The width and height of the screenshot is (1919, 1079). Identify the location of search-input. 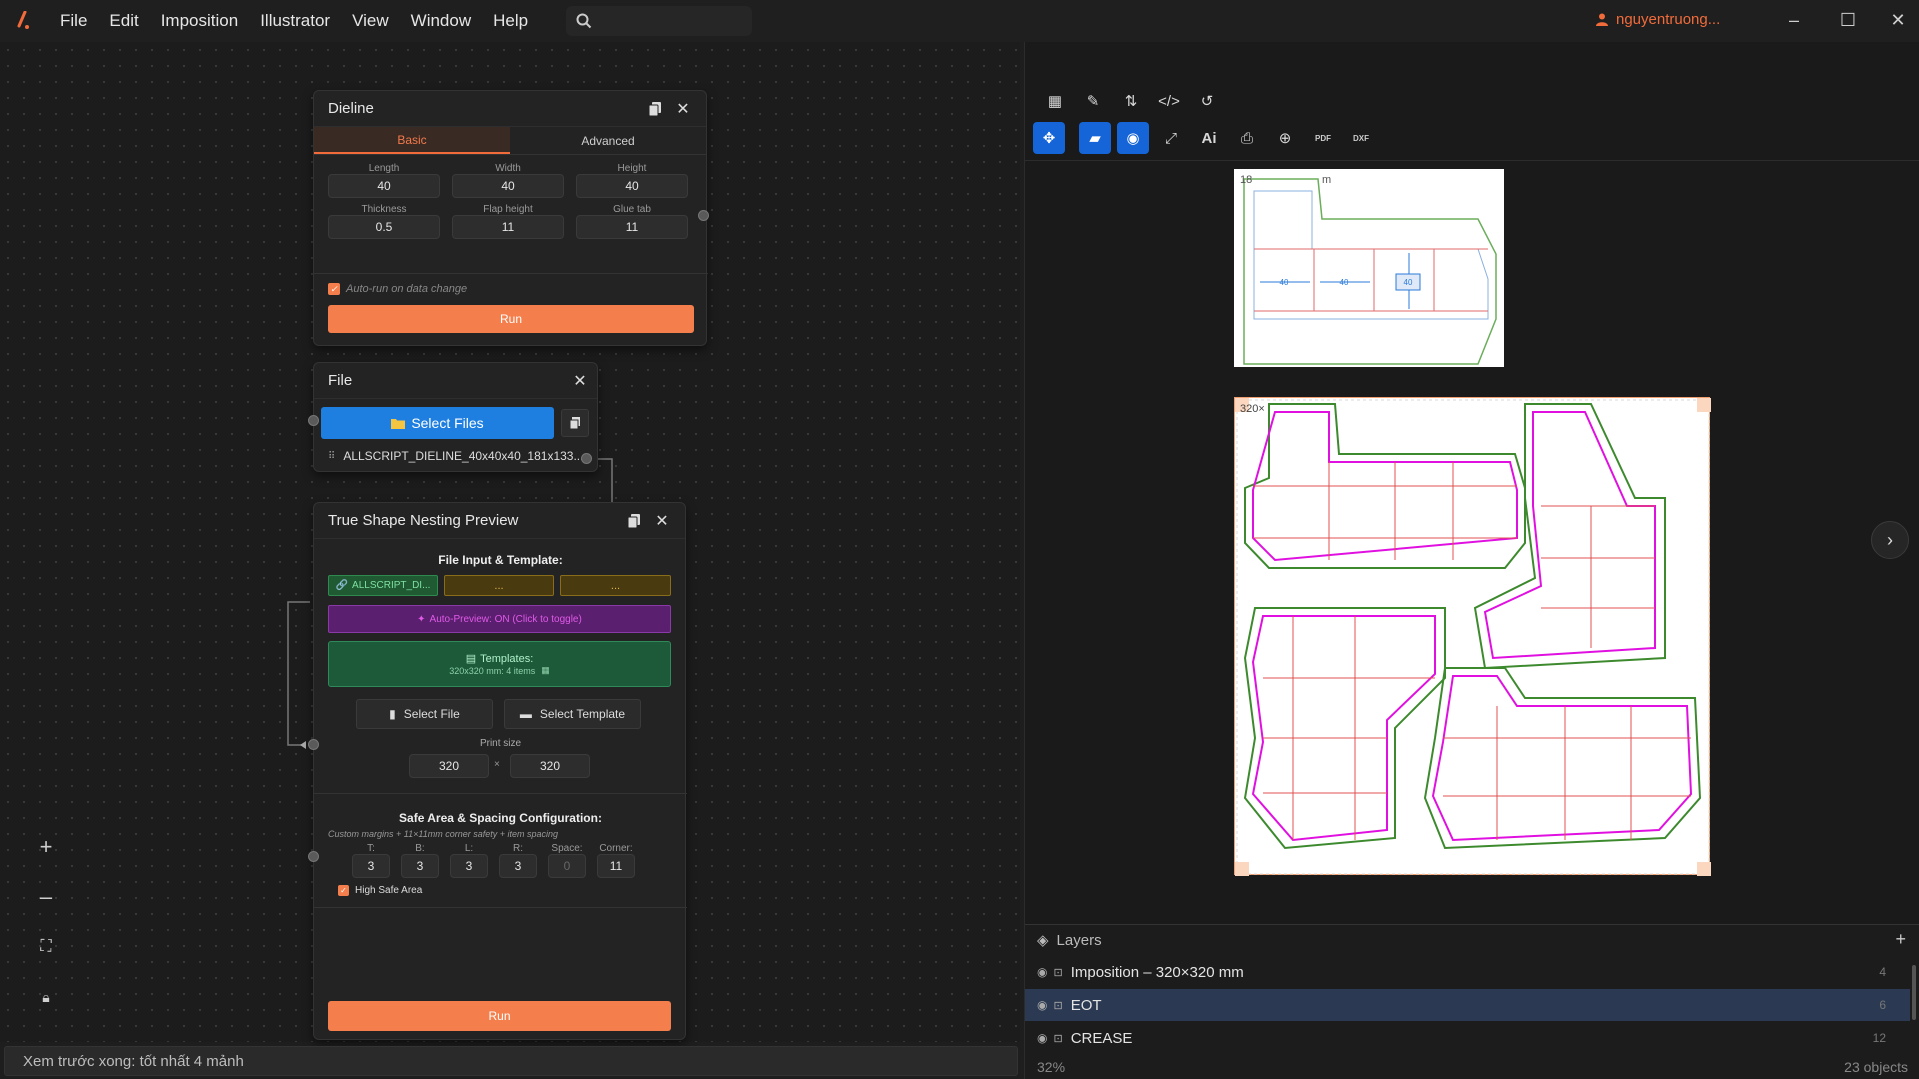
(659, 21).